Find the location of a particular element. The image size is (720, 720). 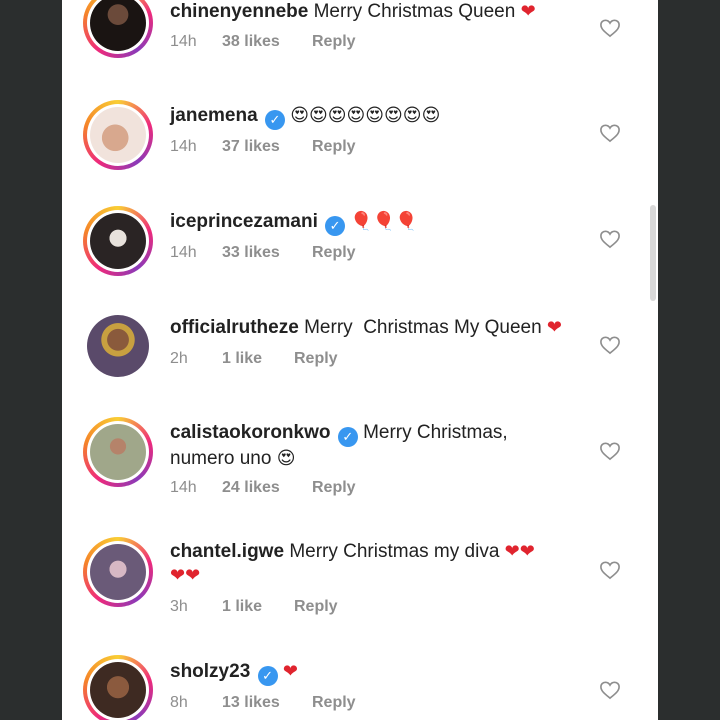

comment-likes: 13 likes is located at coordinates (267, 703).